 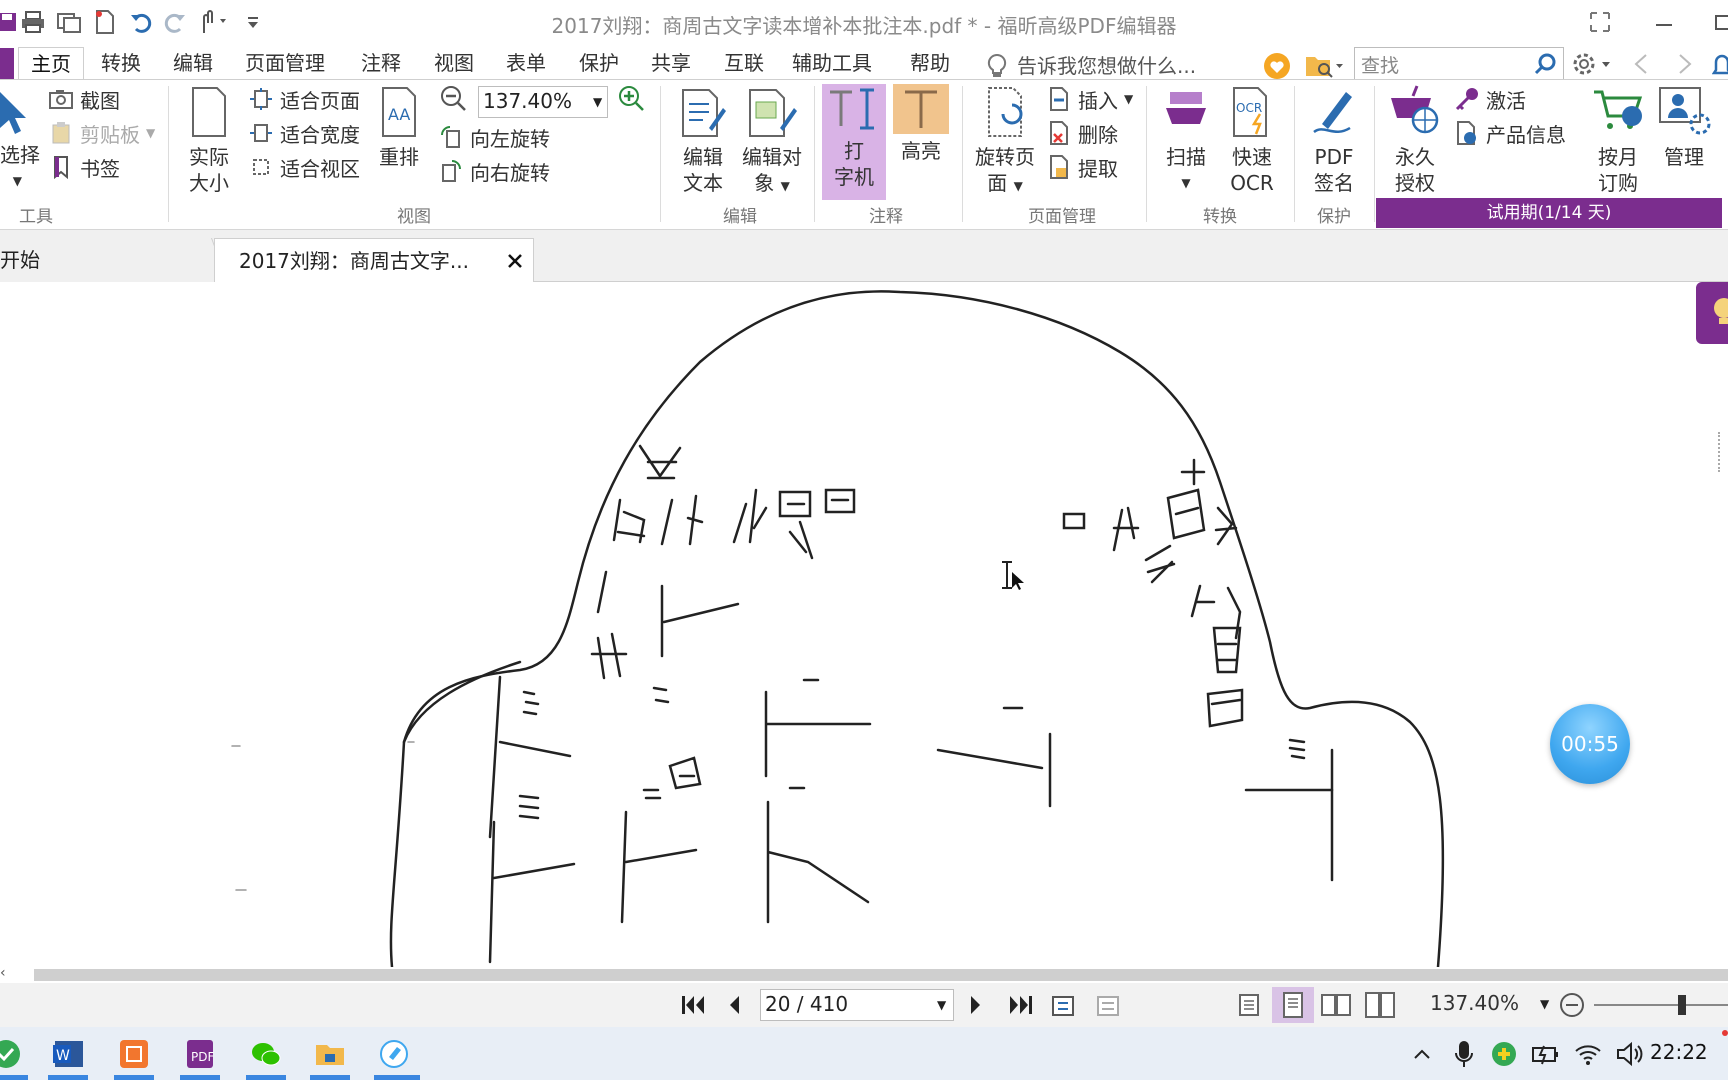 I want to click on show-hidden-icons-chevron, so click(x=1422, y=1054).